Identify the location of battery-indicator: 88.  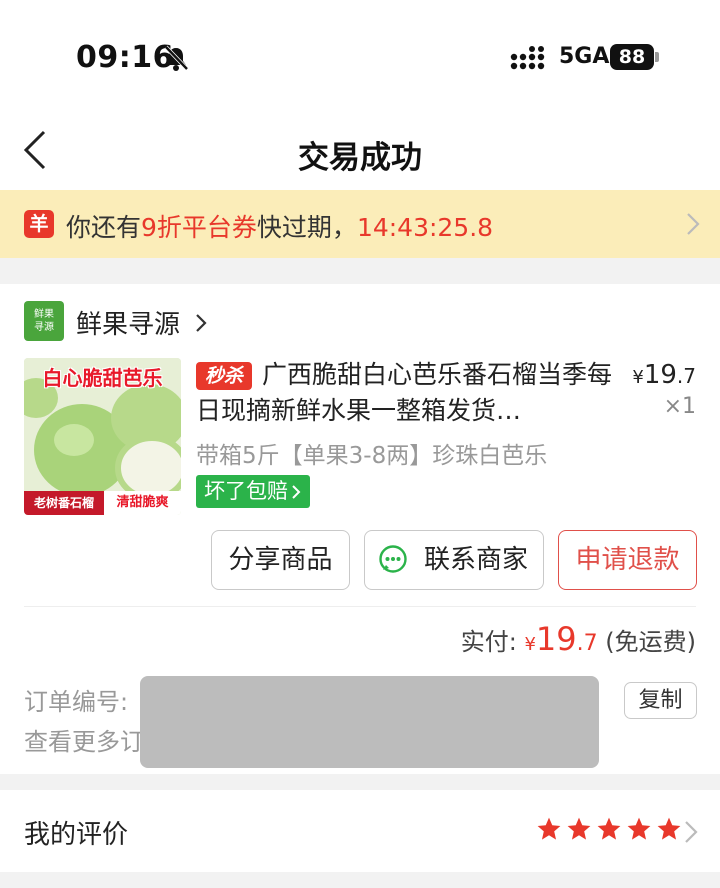
(634, 57).